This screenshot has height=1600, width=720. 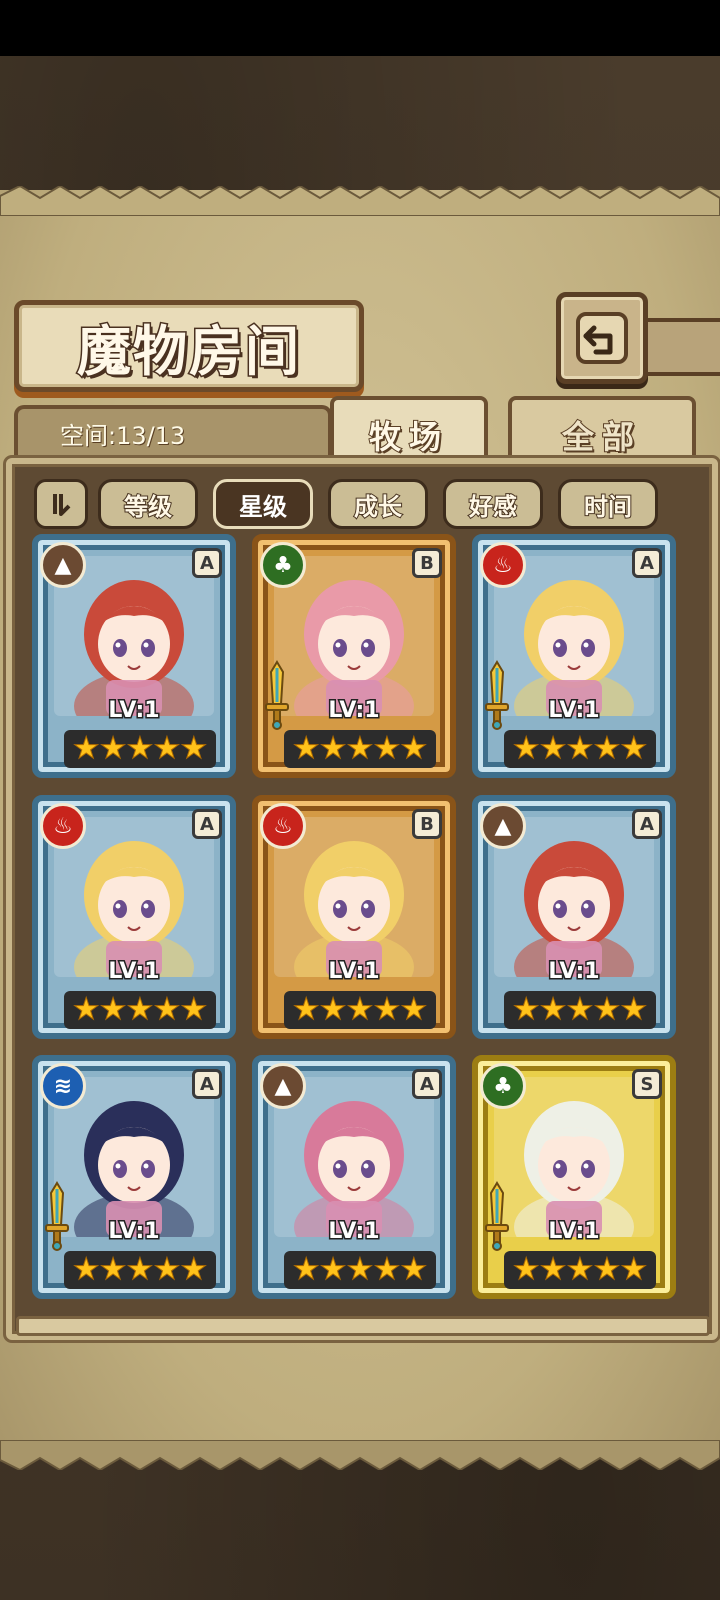 What do you see at coordinates (360, 201) in the screenshot?
I see `zigzag-border-top` at bounding box center [360, 201].